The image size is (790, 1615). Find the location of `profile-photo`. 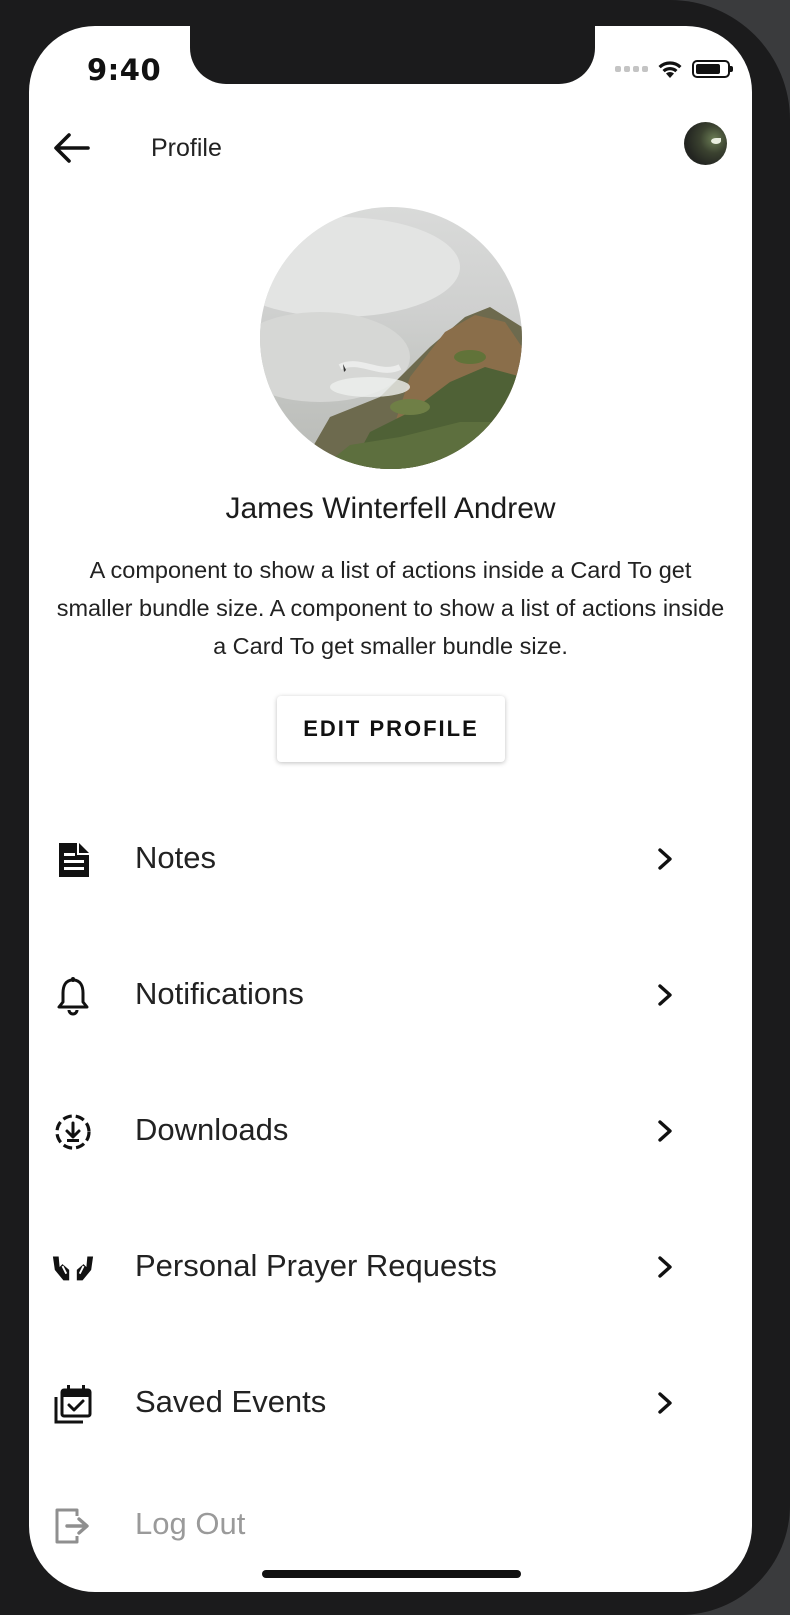

profile-photo is located at coordinates (391, 338).